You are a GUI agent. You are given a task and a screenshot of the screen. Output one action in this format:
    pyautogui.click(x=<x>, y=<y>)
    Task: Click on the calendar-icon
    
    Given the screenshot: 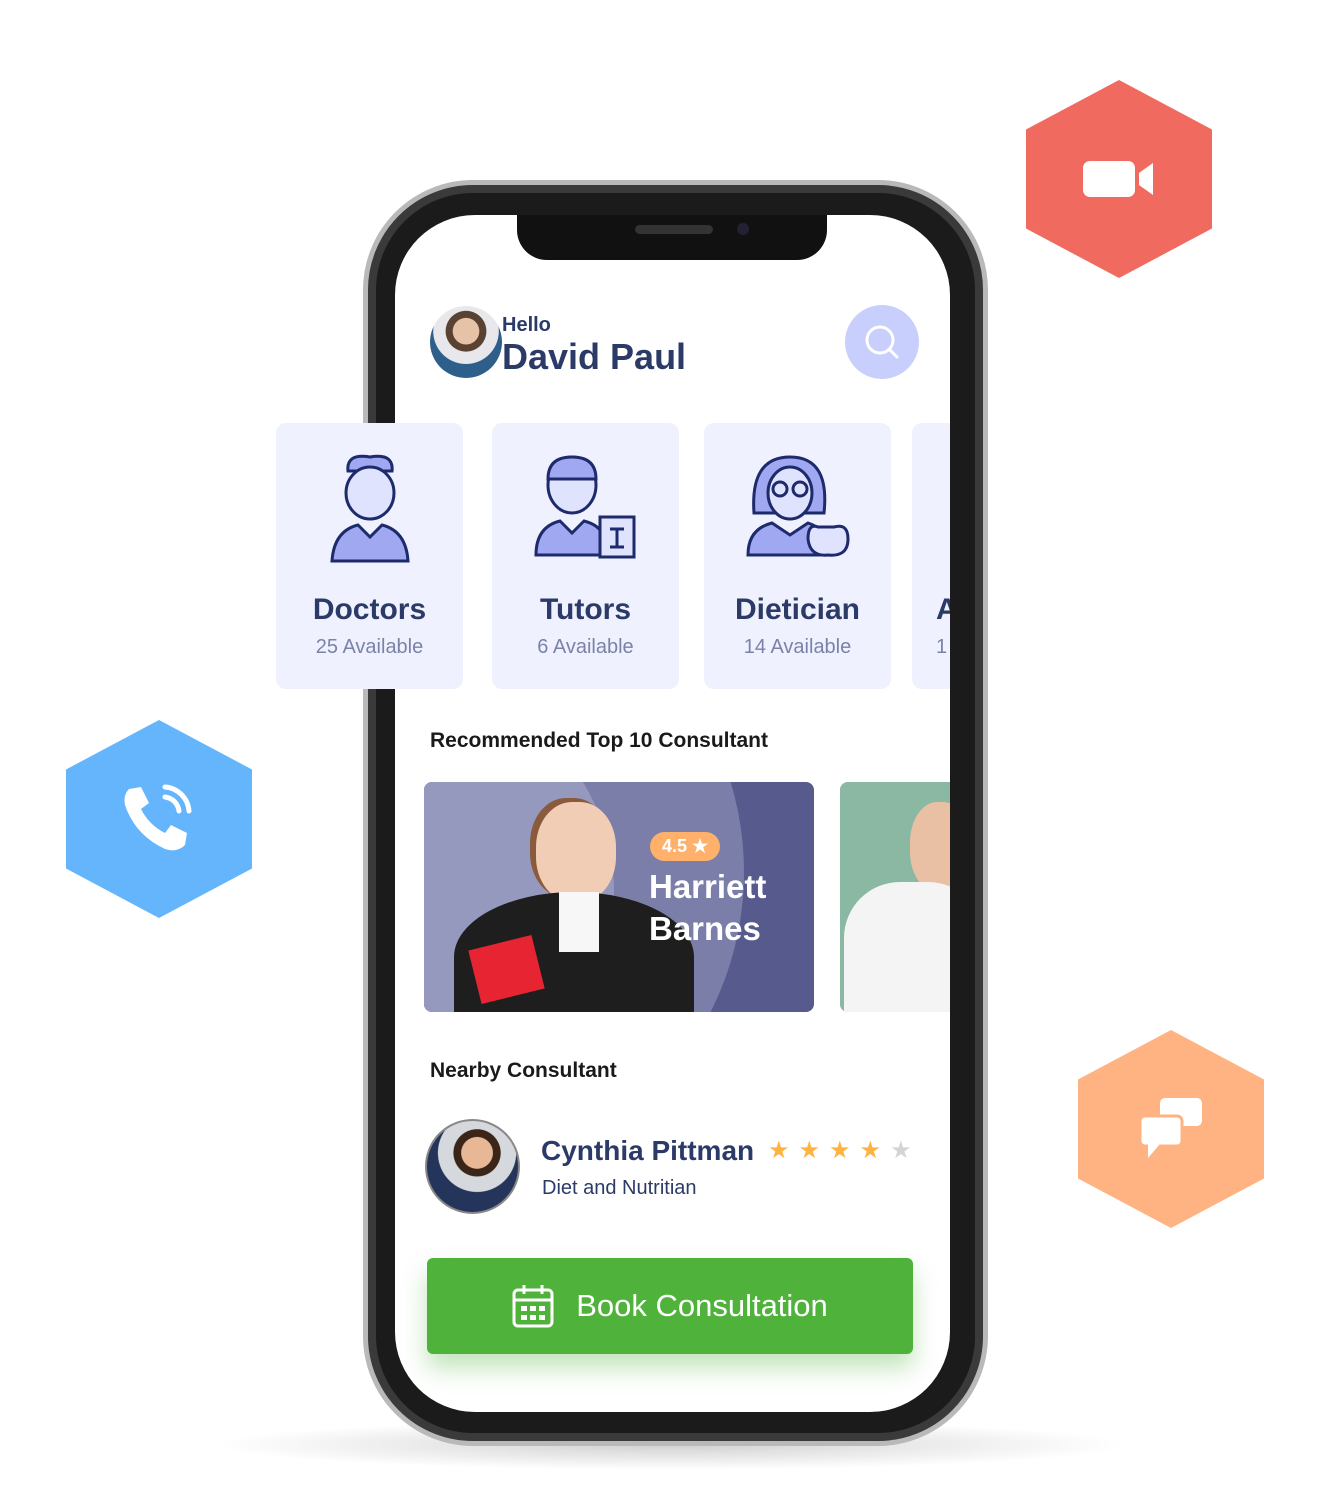 What is the action you would take?
    pyautogui.click(x=533, y=1306)
    